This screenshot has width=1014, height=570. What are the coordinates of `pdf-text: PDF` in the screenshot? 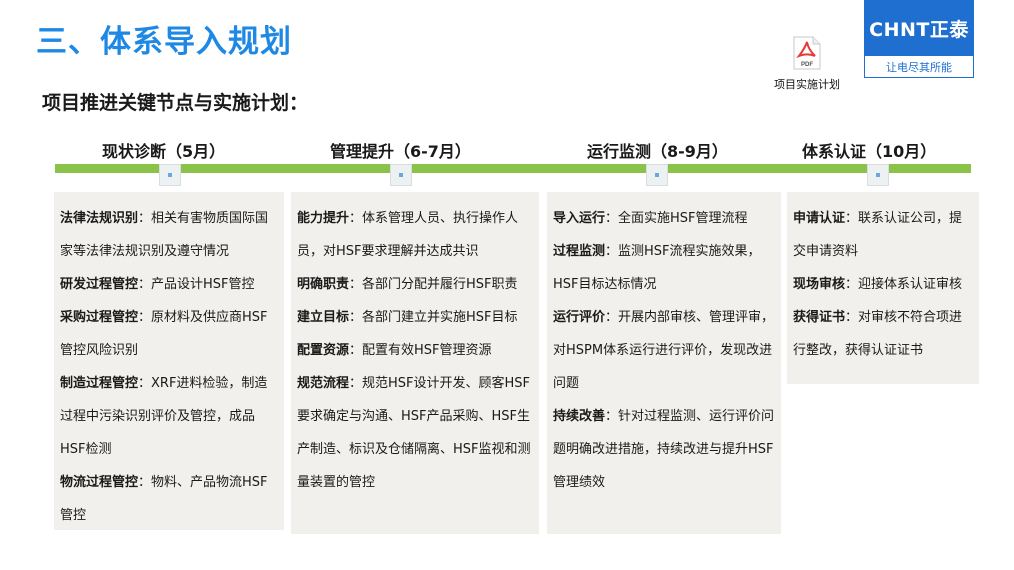 It's located at (807, 65).